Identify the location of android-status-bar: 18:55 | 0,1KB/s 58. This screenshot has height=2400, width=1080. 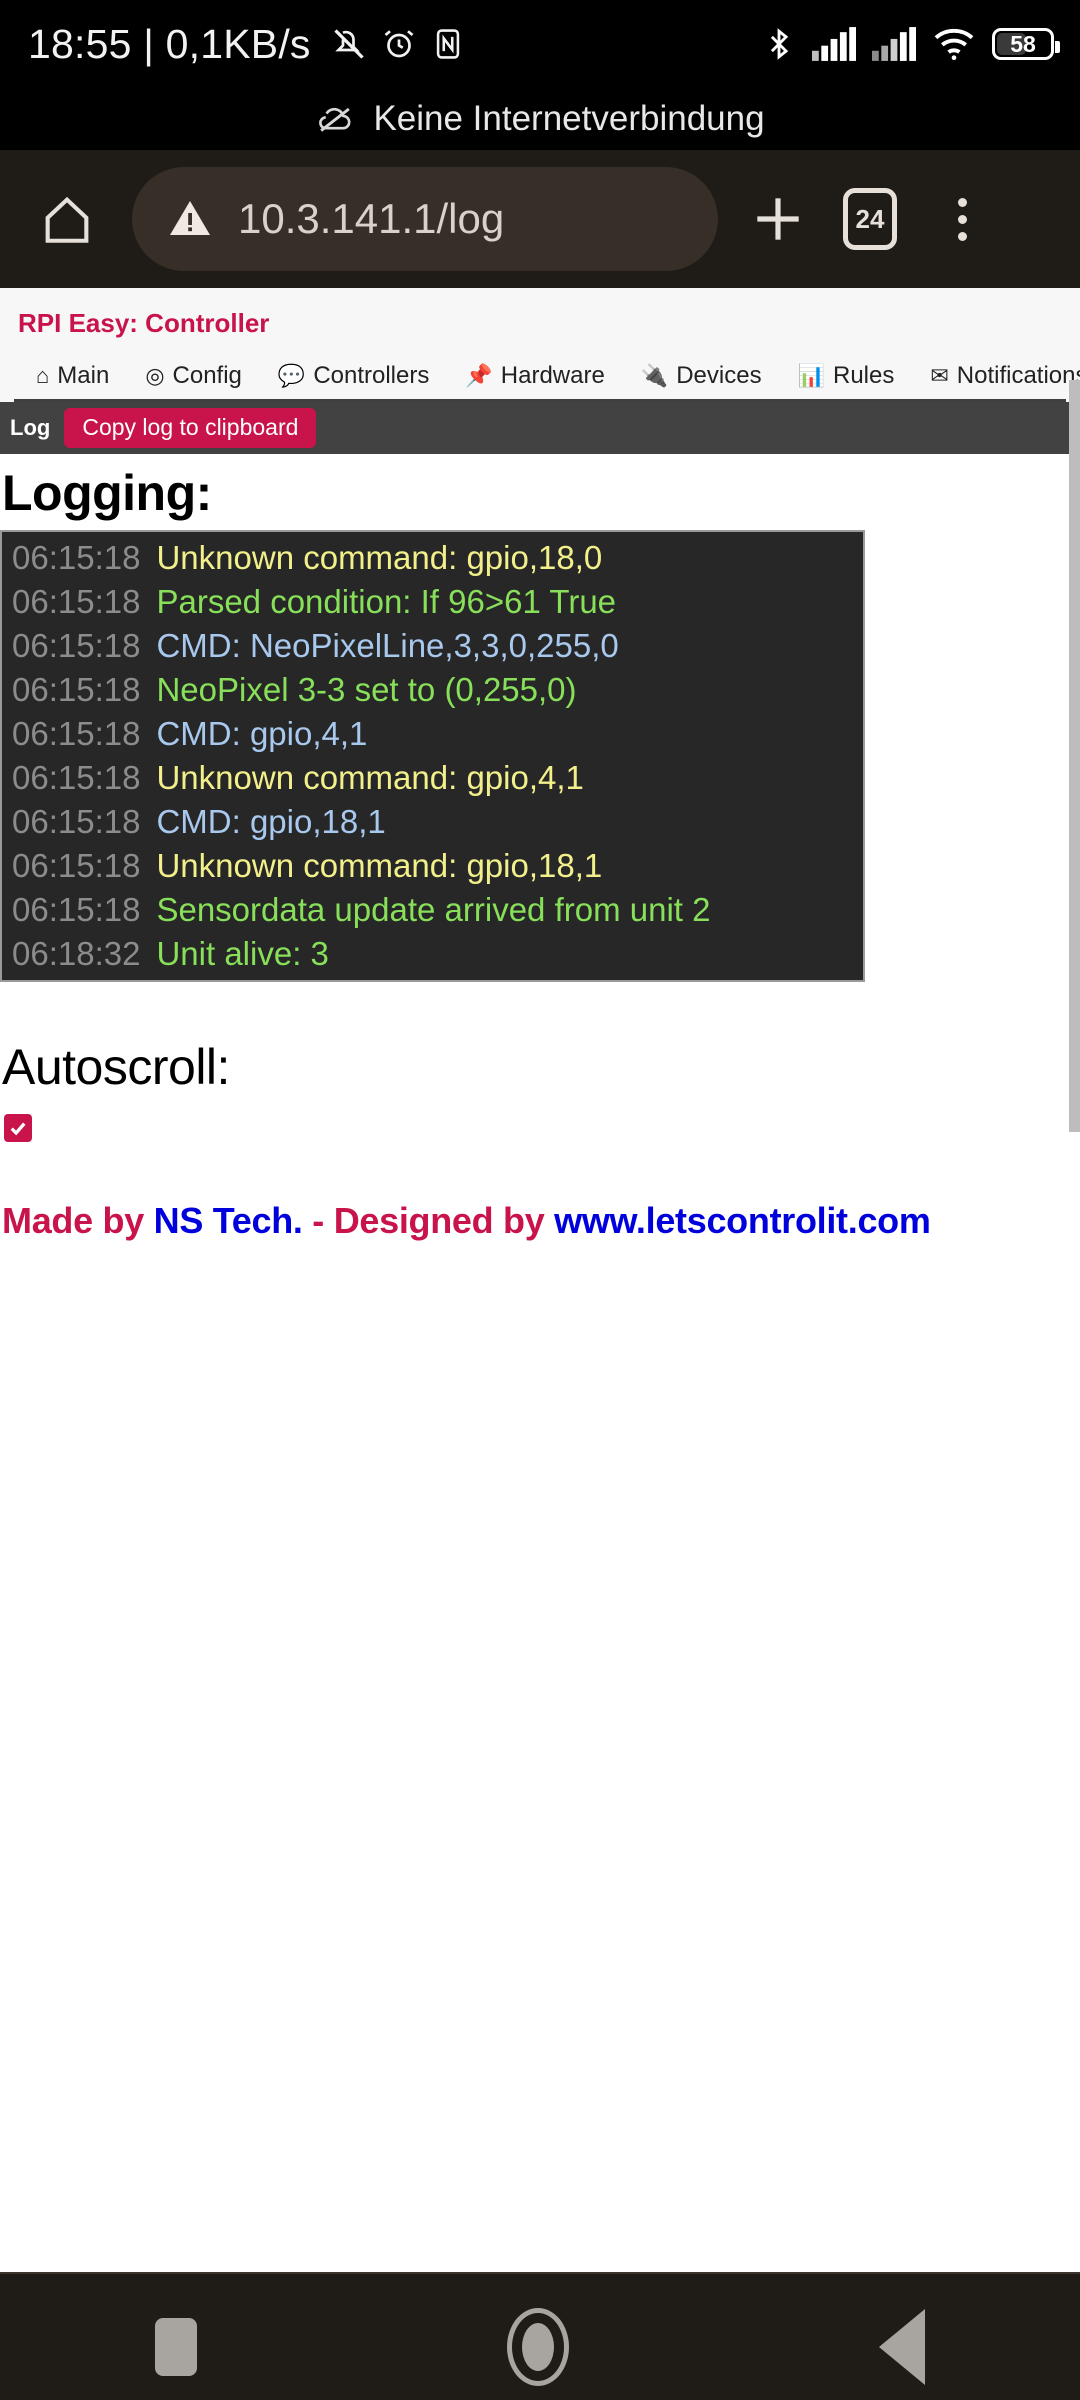
(540, 44).